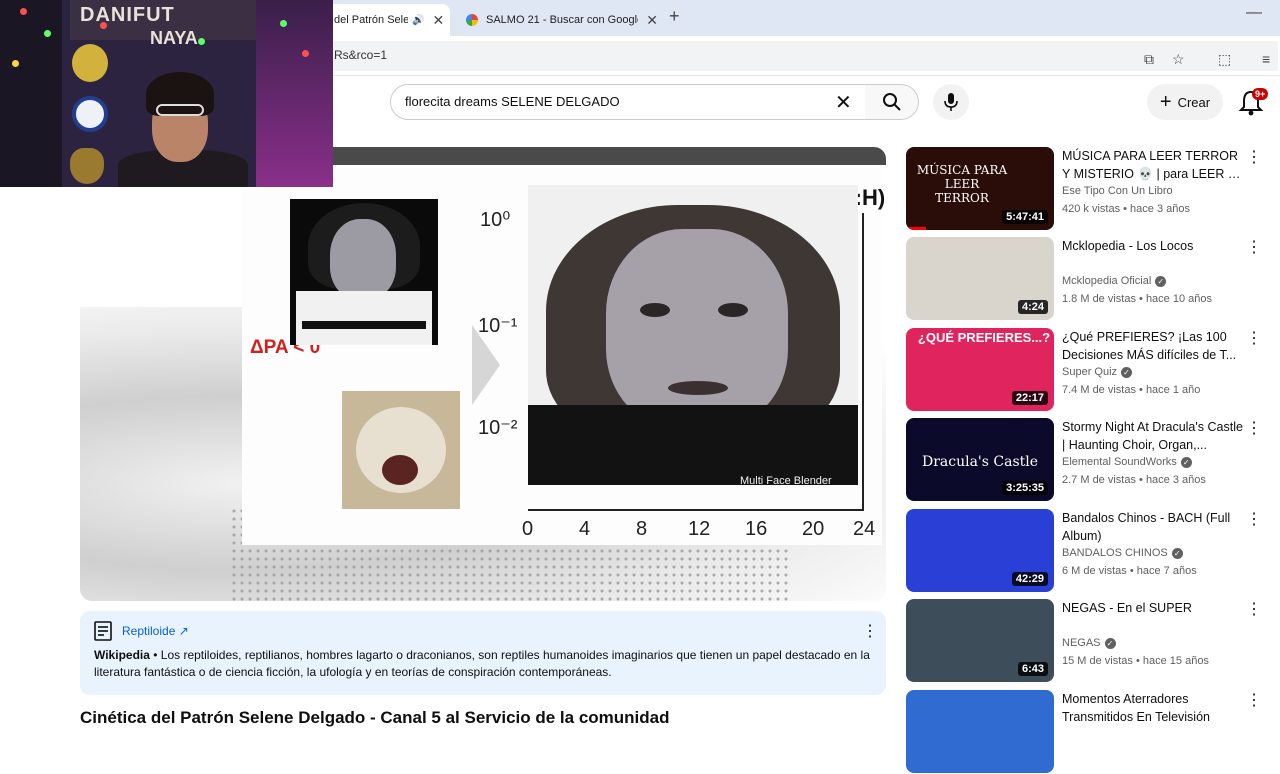  I want to click on webcam-overlay: DANIFUT NAYA, so click(166, 93).